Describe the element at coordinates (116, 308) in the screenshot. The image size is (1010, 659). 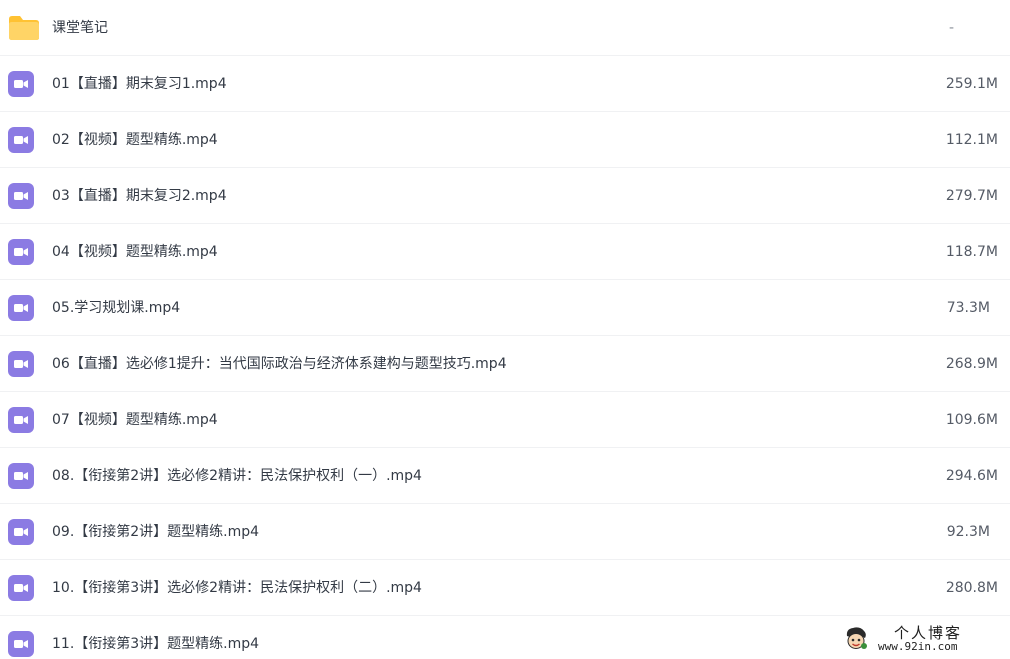
I see `file-name: 05.学习规划课.mp4` at that location.